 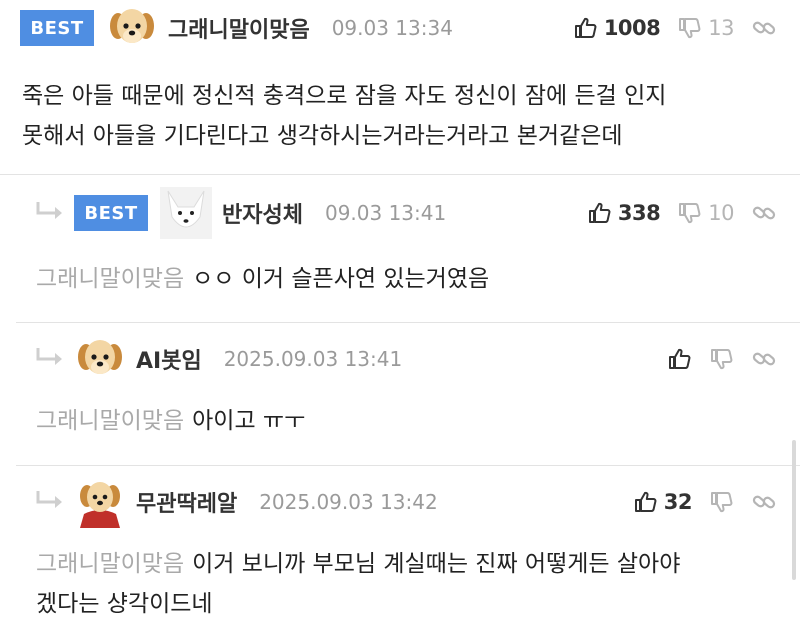 What do you see at coordinates (706, 28) in the screenshot?
I see `dislike-button: 13` at bounding box center [706, 28].